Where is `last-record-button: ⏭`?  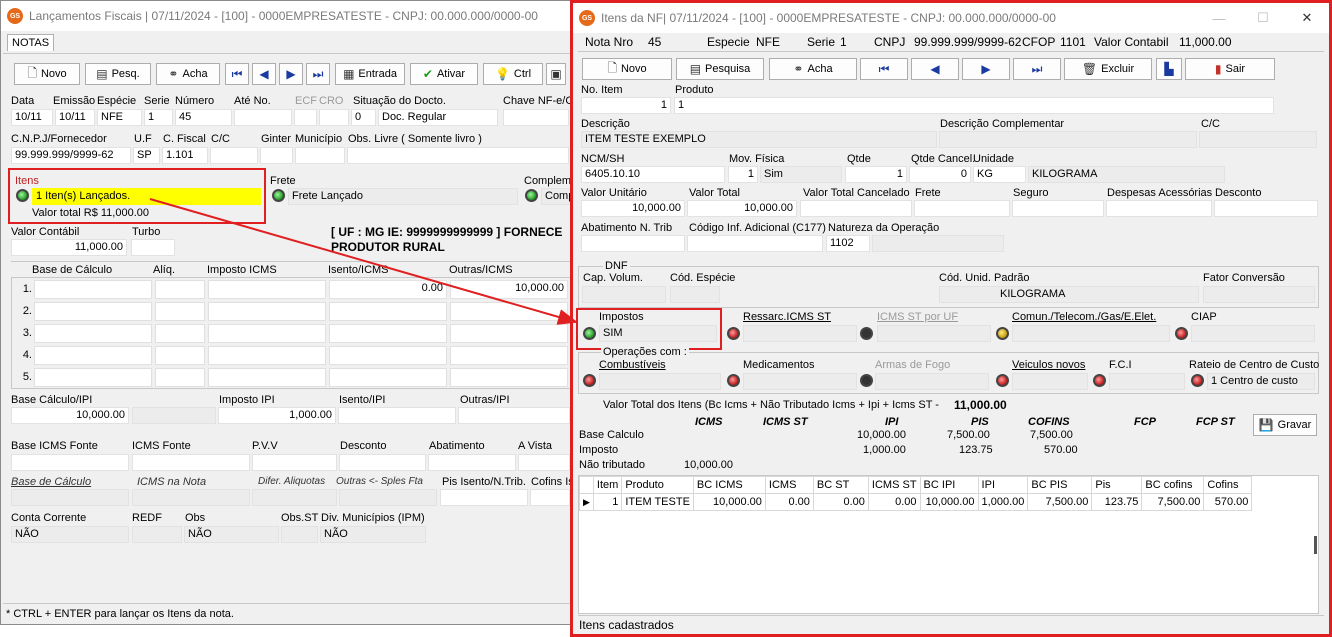
last-record-button: ⏭ is located at coordinates (318, 74).